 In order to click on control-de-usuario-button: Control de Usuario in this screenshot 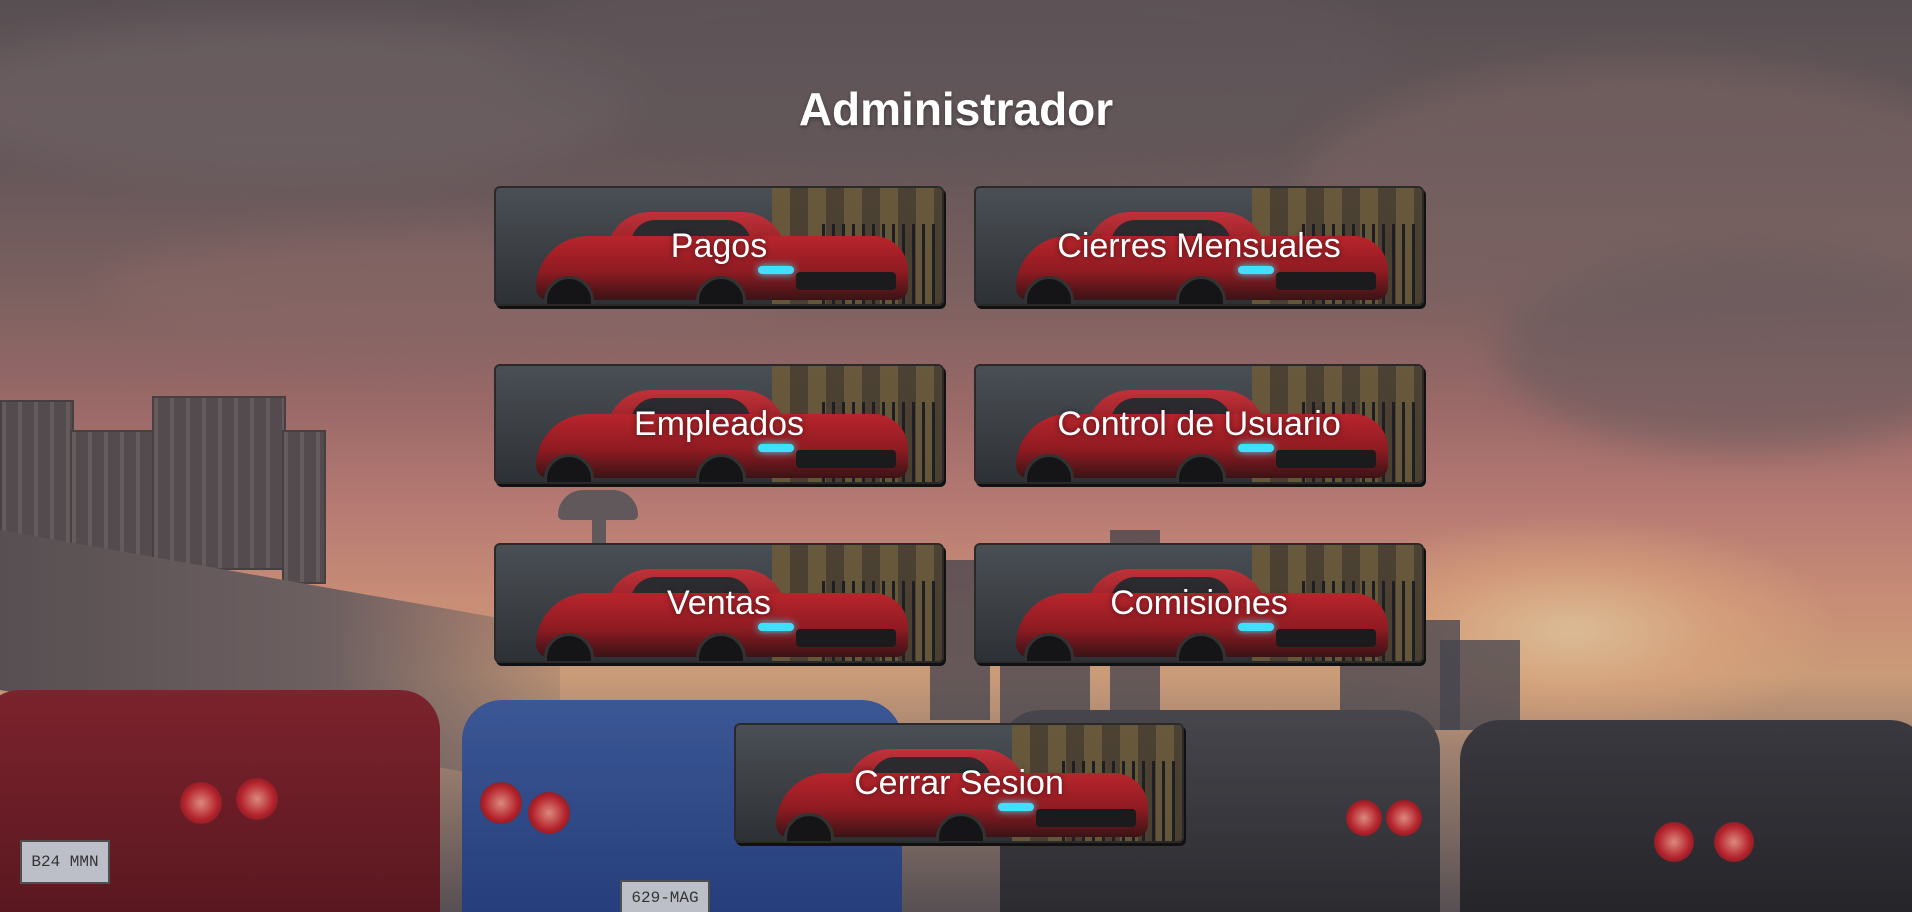, I will do `click(1199, 424)`.